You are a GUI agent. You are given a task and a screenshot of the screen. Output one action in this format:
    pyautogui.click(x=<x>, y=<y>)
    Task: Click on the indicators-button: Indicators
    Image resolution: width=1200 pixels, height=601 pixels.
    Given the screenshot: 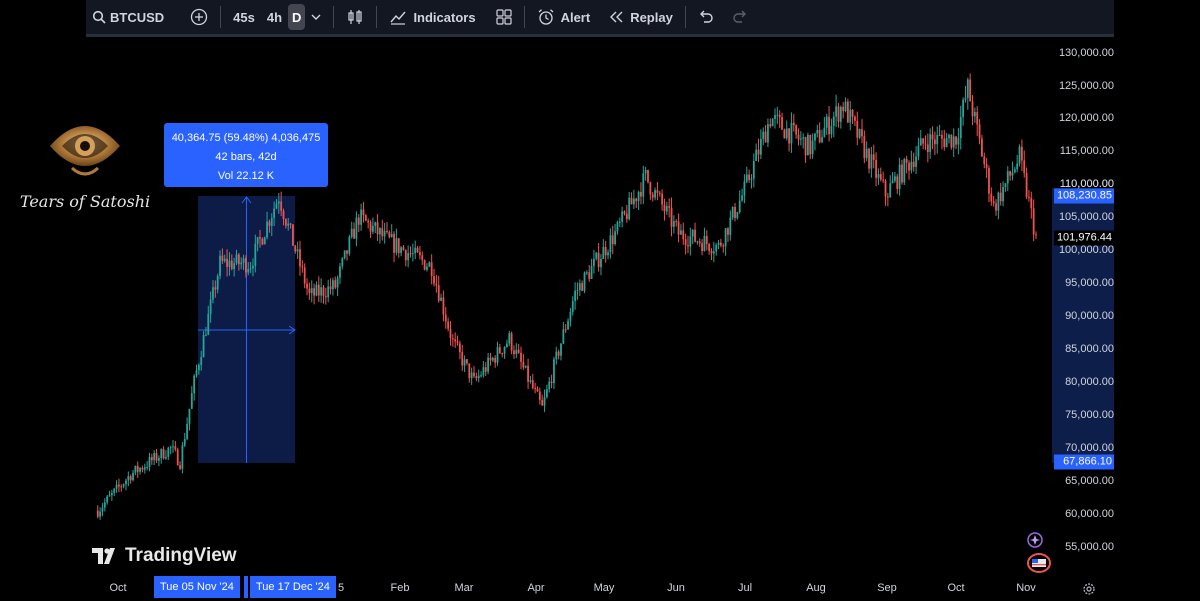 What is the action you would take?
    pyautogui.click(x=432, y=17)
    